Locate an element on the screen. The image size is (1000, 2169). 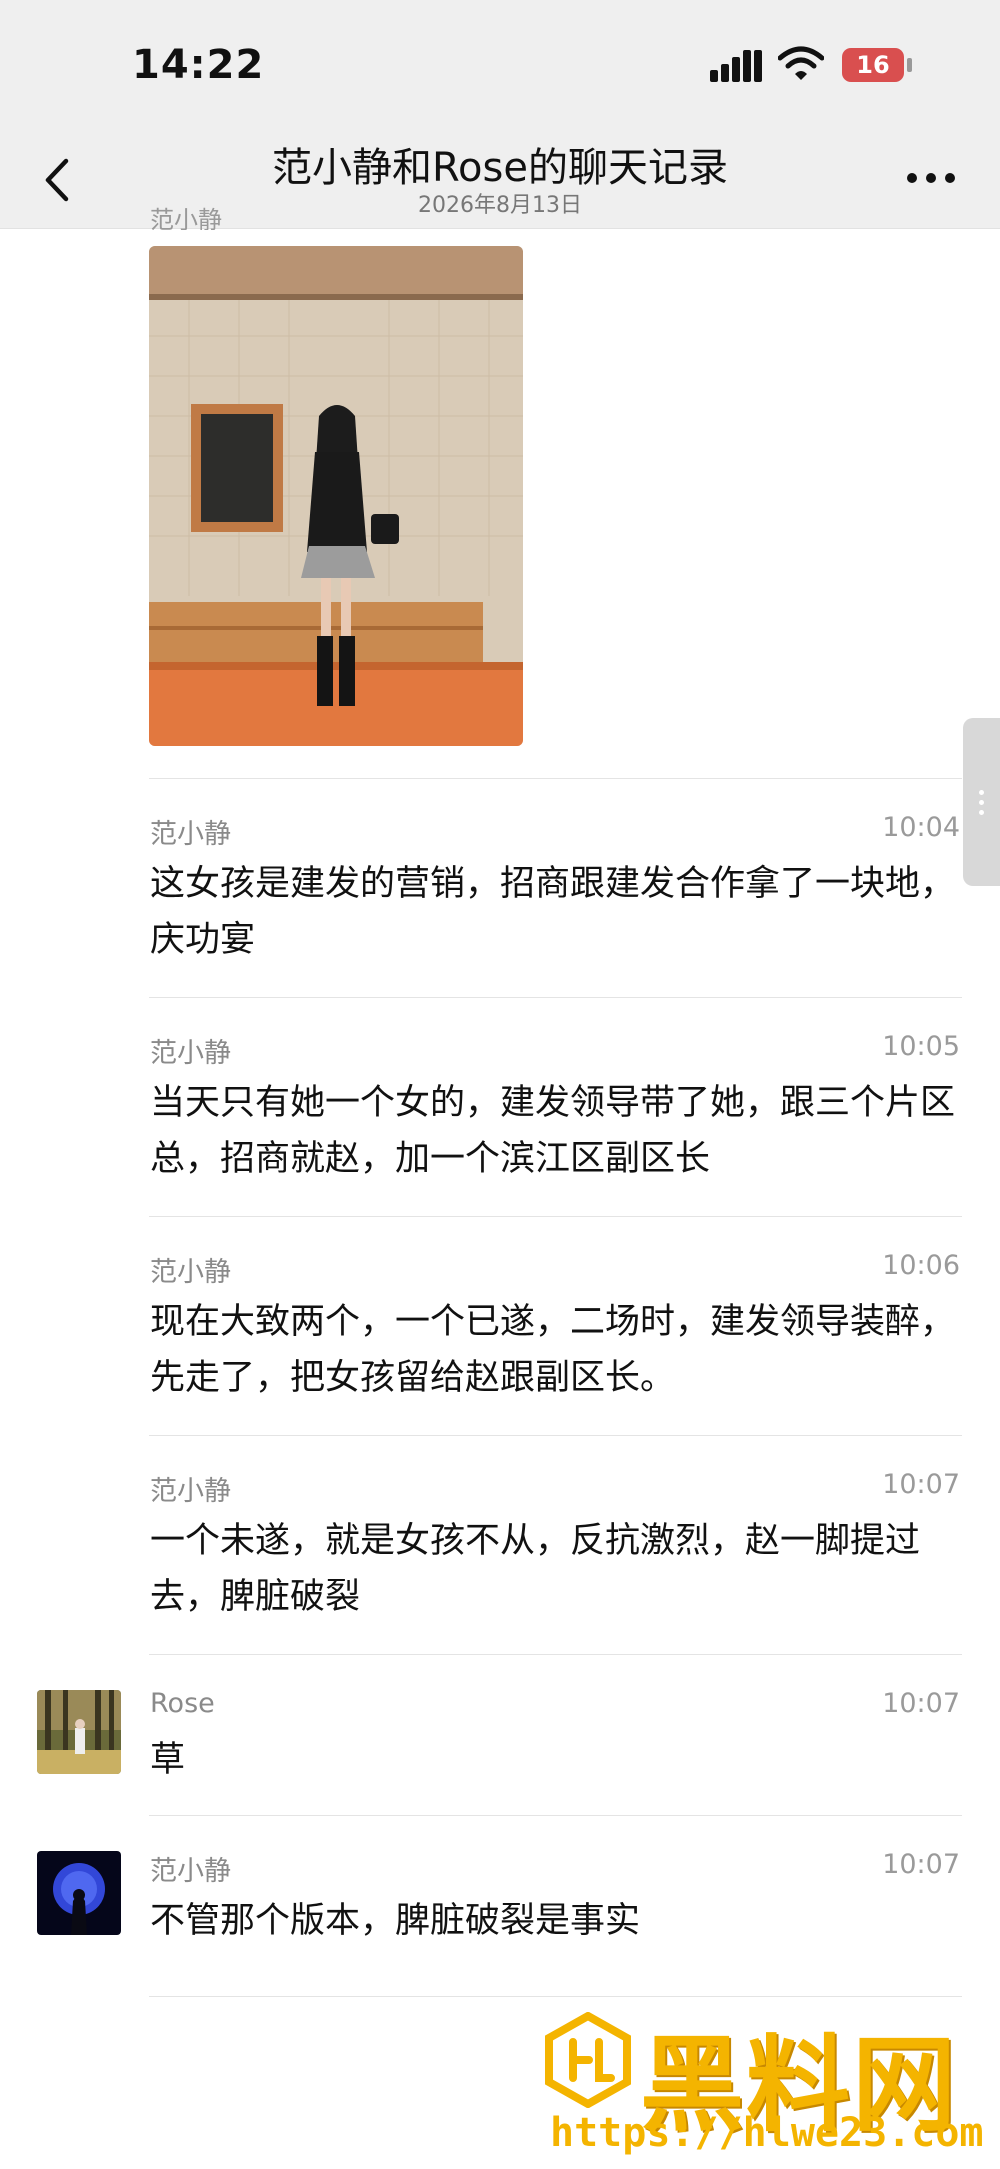
status-bar: 14:22 16 is located at coordinates (500, 62).